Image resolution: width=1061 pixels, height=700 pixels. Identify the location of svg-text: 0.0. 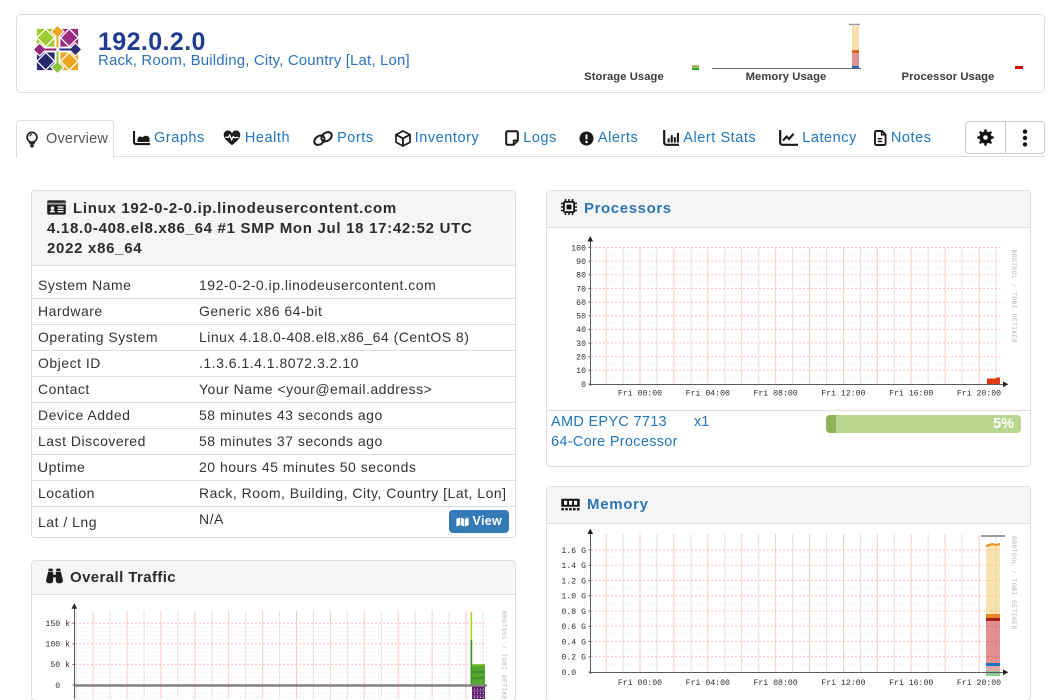
(568, 673).